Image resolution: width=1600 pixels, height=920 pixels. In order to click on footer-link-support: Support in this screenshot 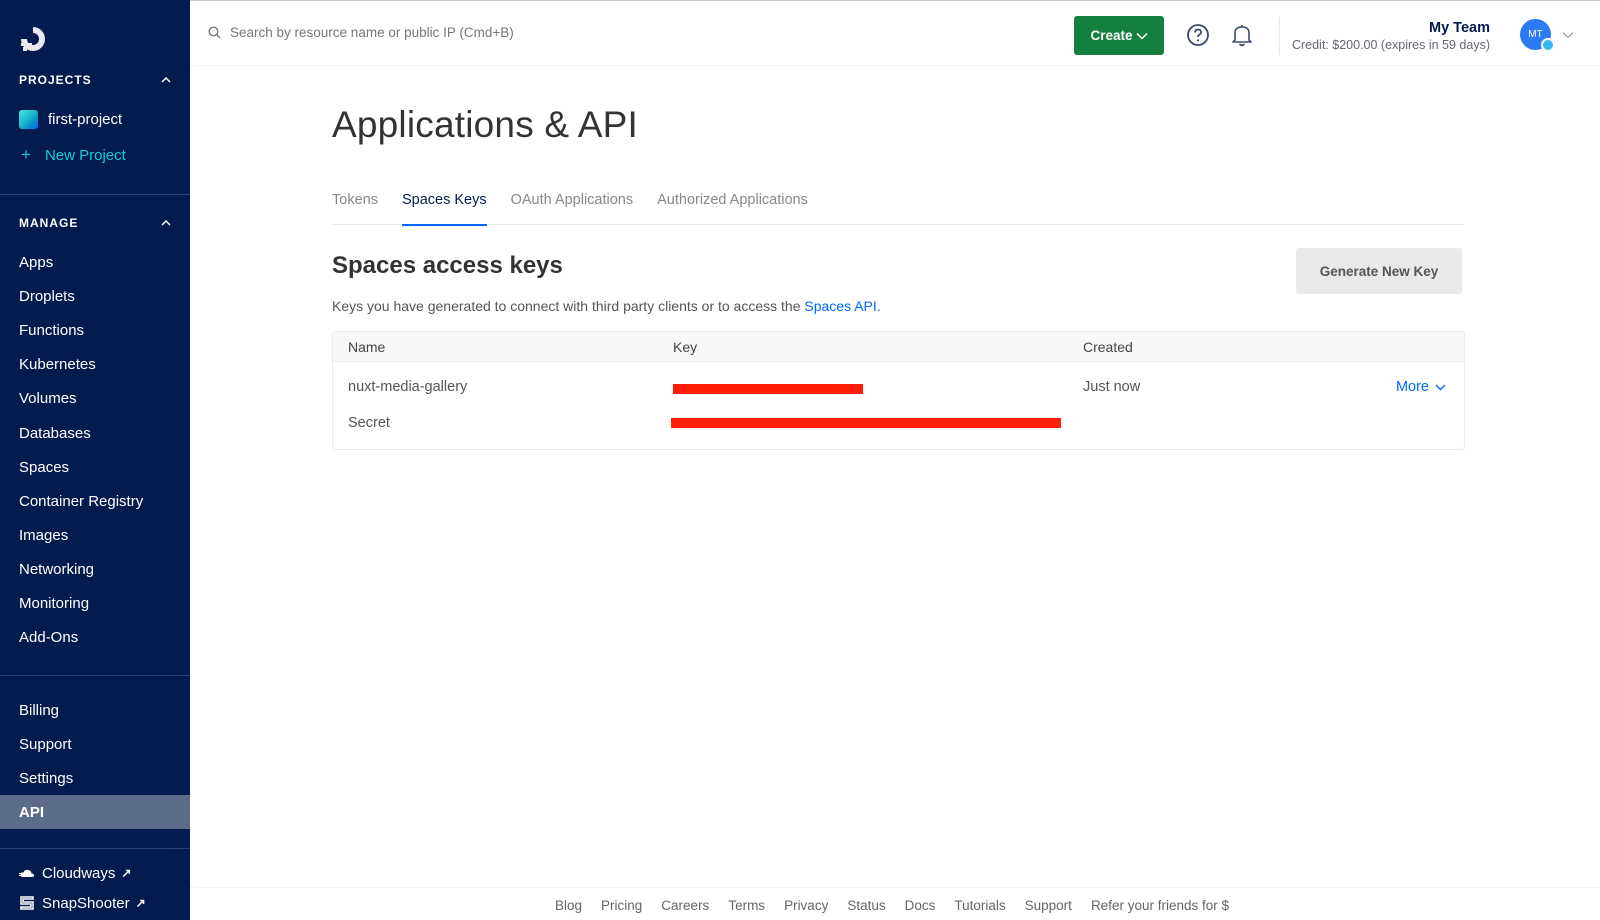, I will do `click(1048, 905)`.